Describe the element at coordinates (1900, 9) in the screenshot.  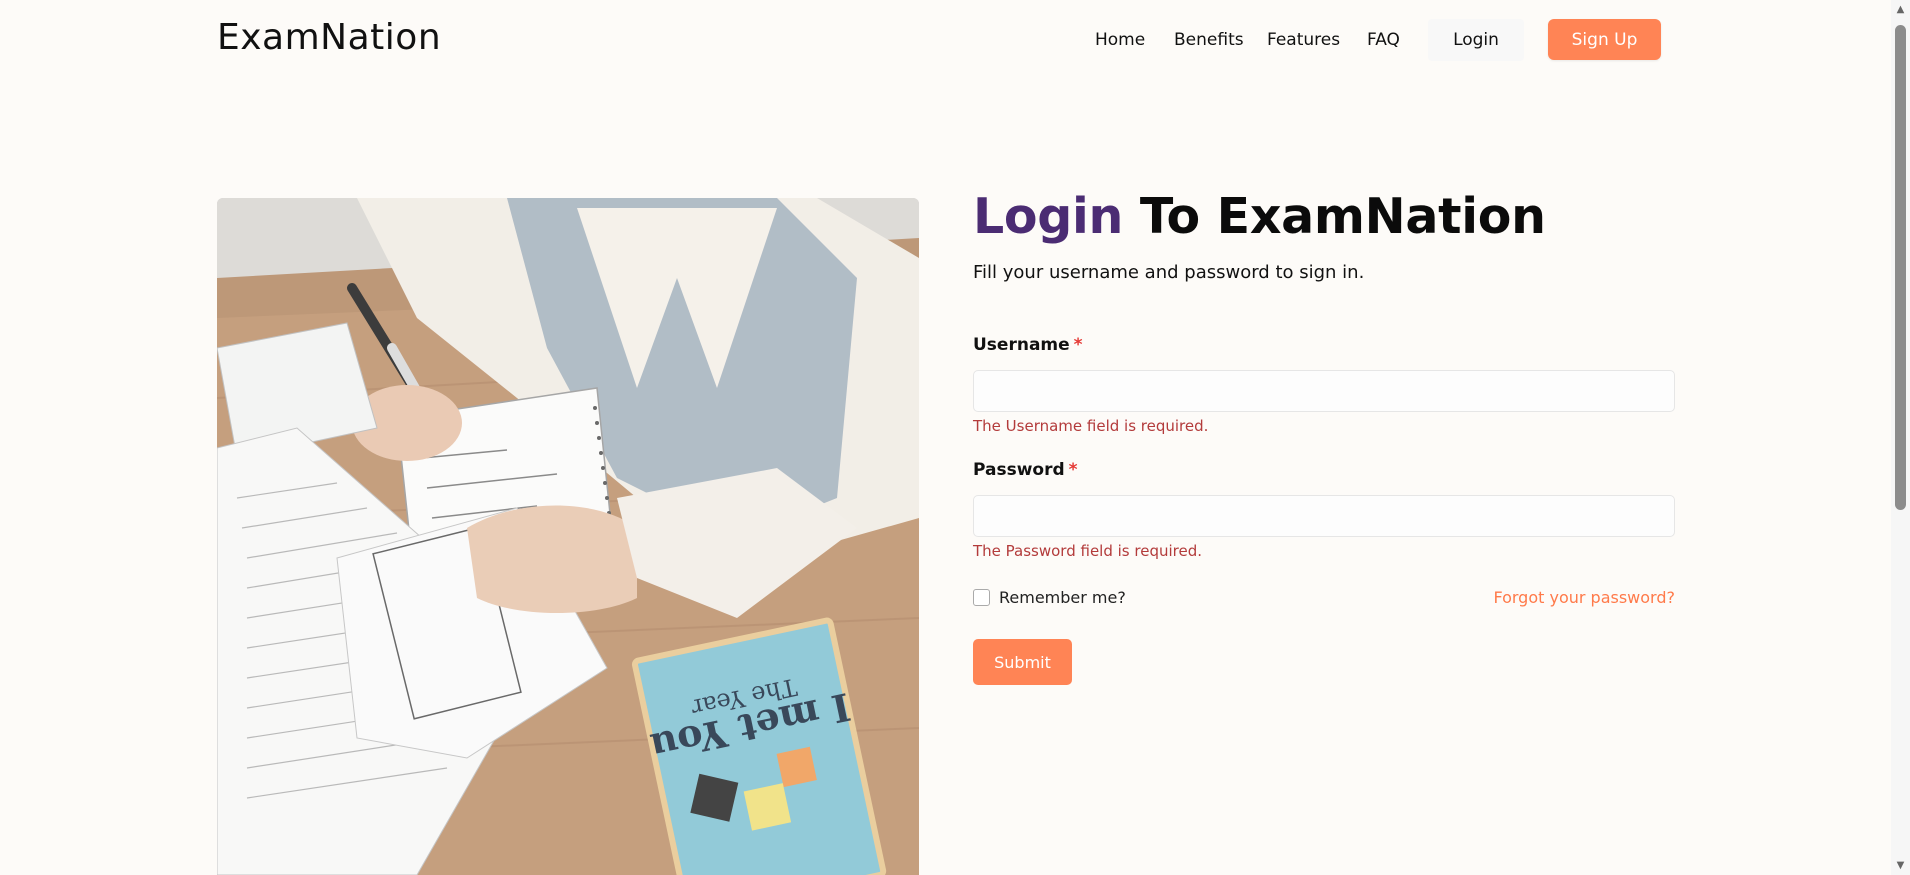
I see `scroll-up-icon: ▲` at that location.